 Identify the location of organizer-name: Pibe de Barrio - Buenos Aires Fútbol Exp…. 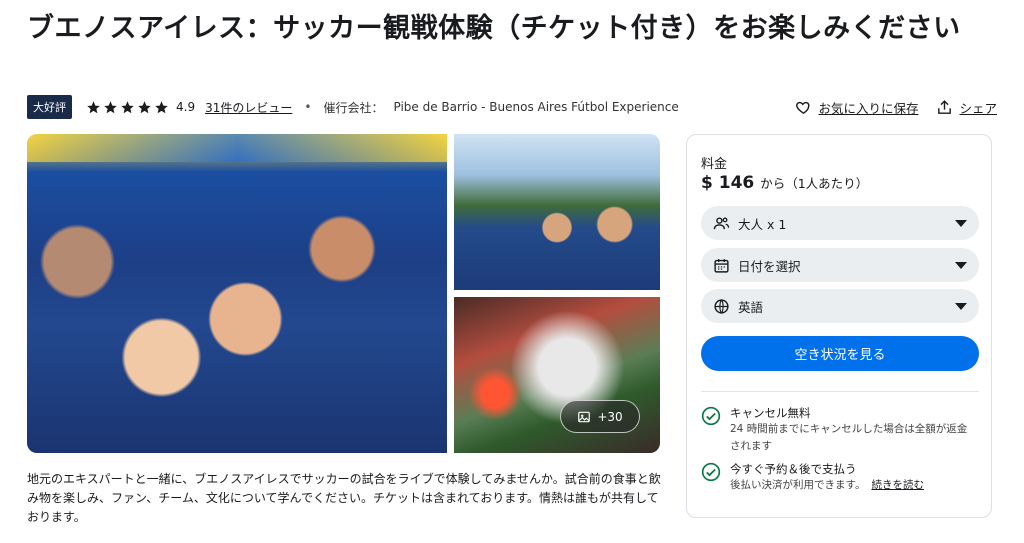
(536, 107).